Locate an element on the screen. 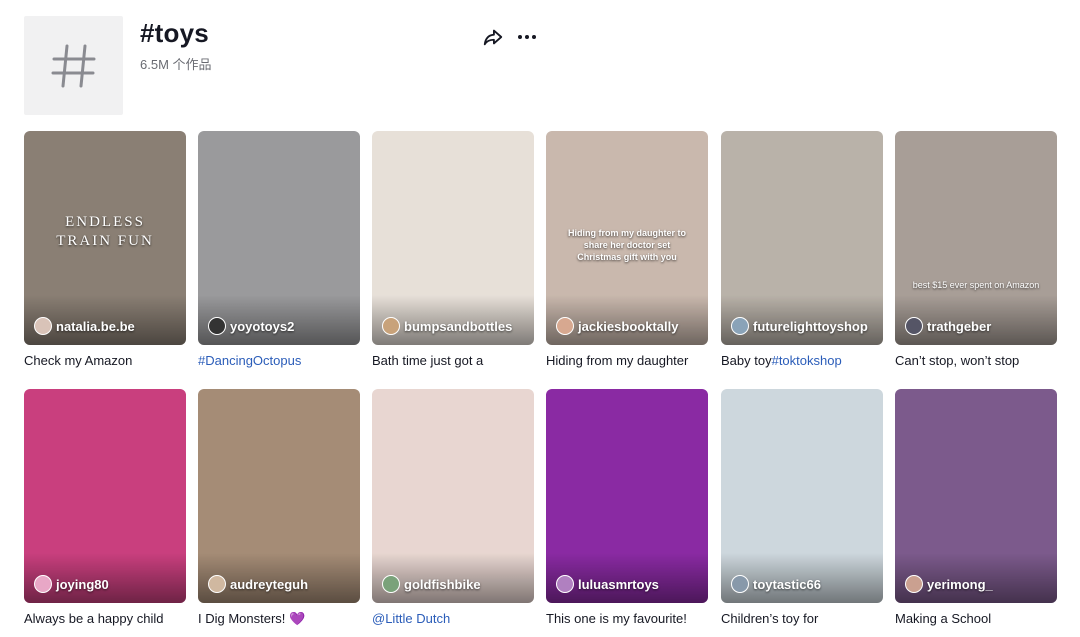 The width and height of the screenshot is (1080, 637). video-author: jackiesbooktally is located at coordinates (617, 326).